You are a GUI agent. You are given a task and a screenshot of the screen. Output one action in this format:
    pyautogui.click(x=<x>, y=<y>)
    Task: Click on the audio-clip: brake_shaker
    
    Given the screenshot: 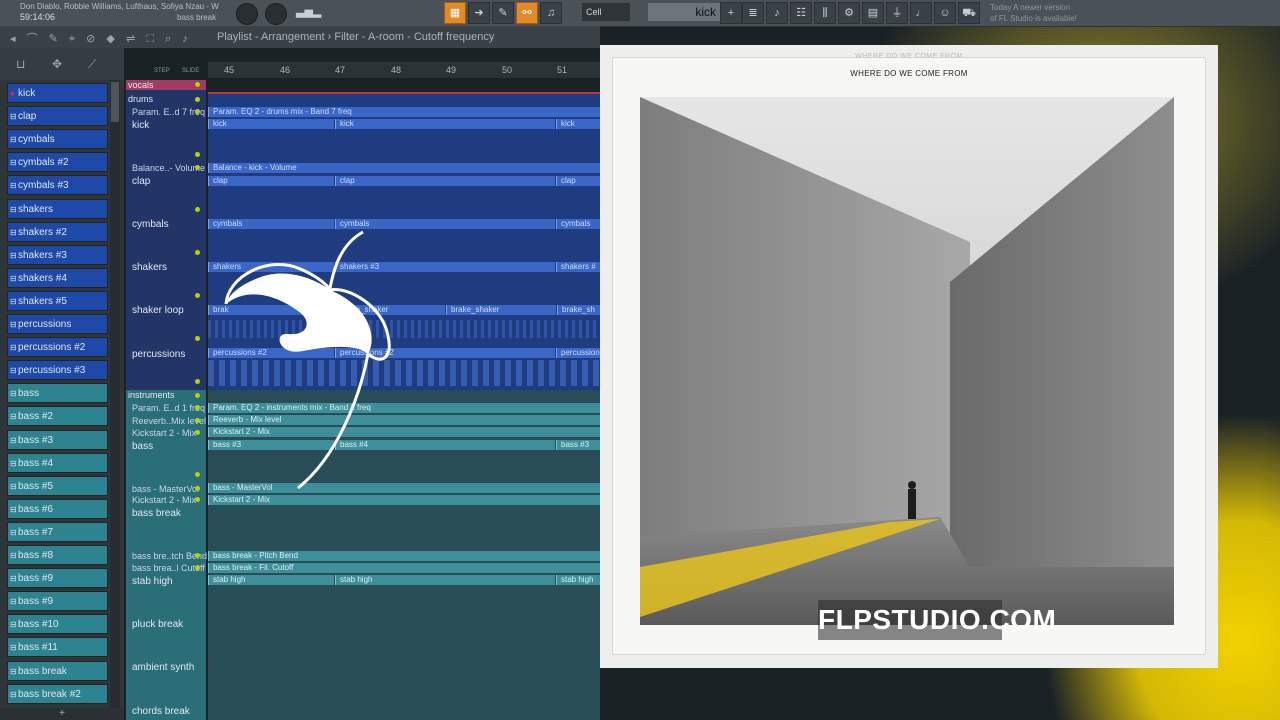 What is the action you would take?
    pyautogui.click(x=501, y=310)
    